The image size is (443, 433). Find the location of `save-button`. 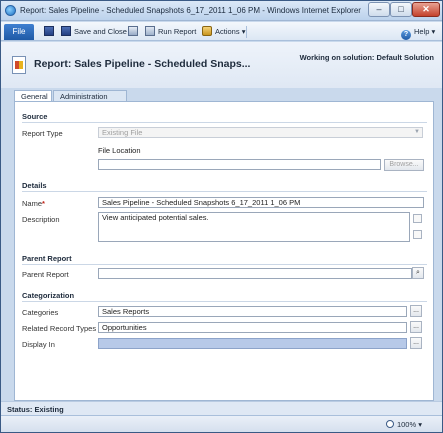

save-button is located at coordinates (50, 32).